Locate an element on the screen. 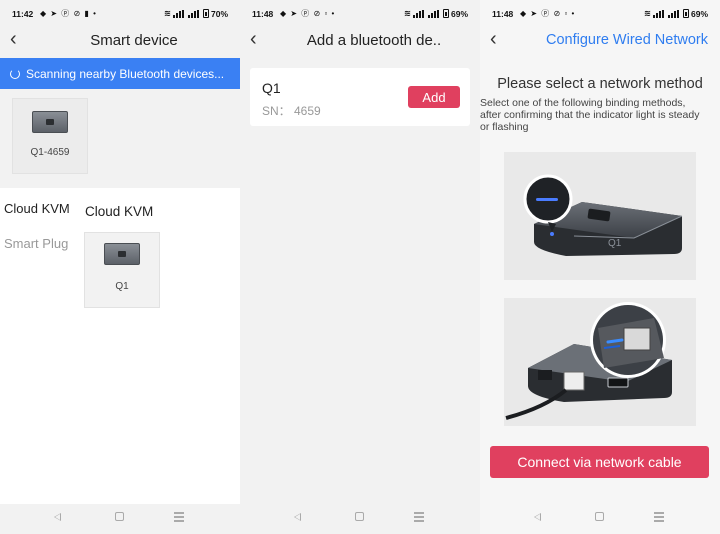 This screenshot has height=534, width=720. indicator-light-illustration: Q1 is located at coordinates (600, 216).